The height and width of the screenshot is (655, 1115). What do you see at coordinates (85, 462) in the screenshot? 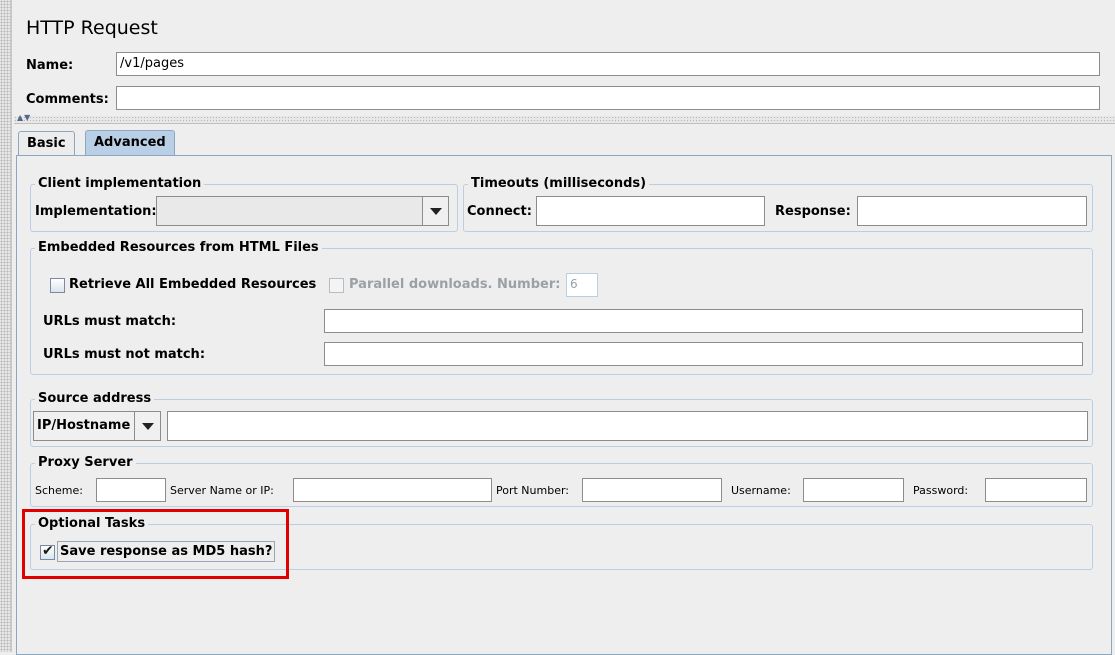
I see `proxy-server-title: Proxy Server` at bounding box center [85, 462].